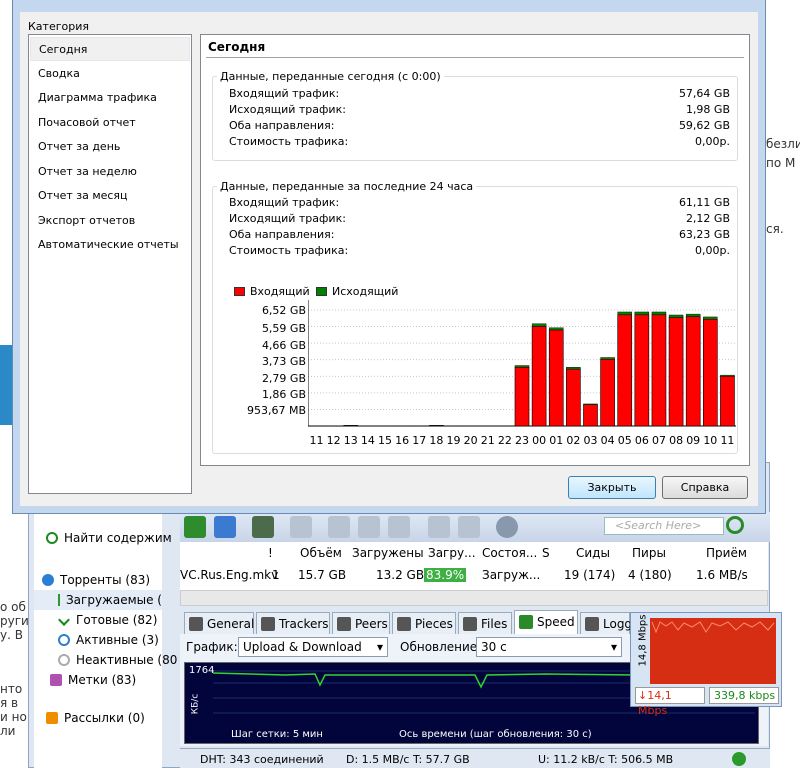 This screenshot has height=768, width=800. What do you see at coordinates (739, 759) in the screenshot?
I see `network-ok-icon` at bounding box center [739, 759].